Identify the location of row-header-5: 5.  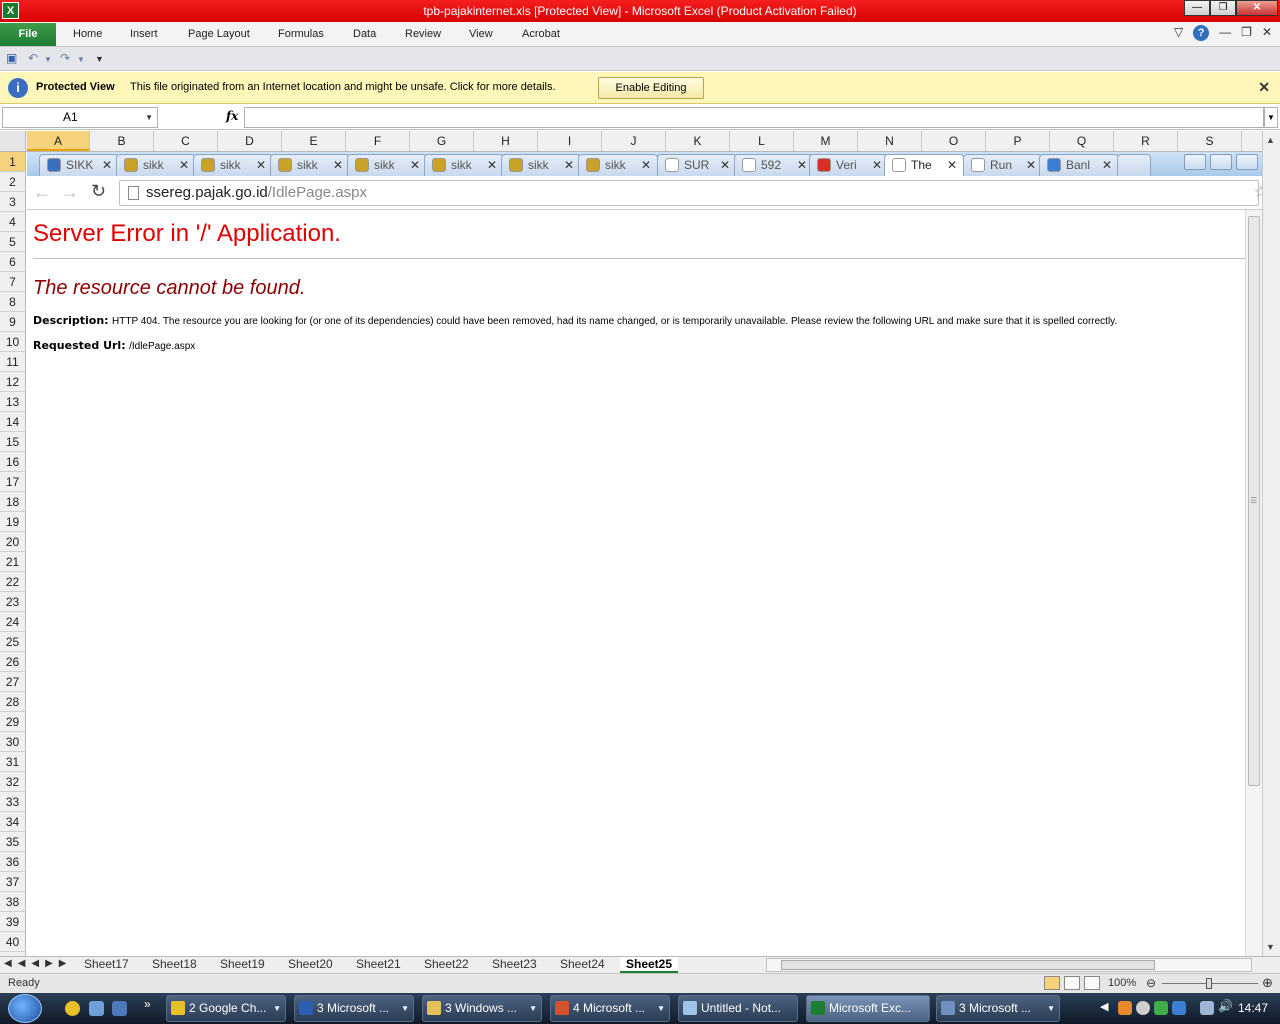
(12, 242).